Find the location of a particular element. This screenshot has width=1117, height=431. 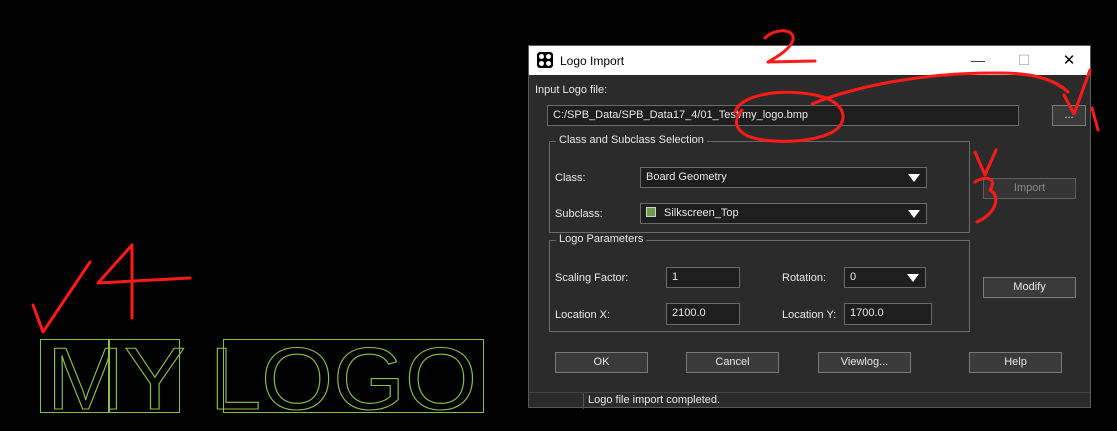

location-x-input: 2100.0 is located at coordinates (703, 314).